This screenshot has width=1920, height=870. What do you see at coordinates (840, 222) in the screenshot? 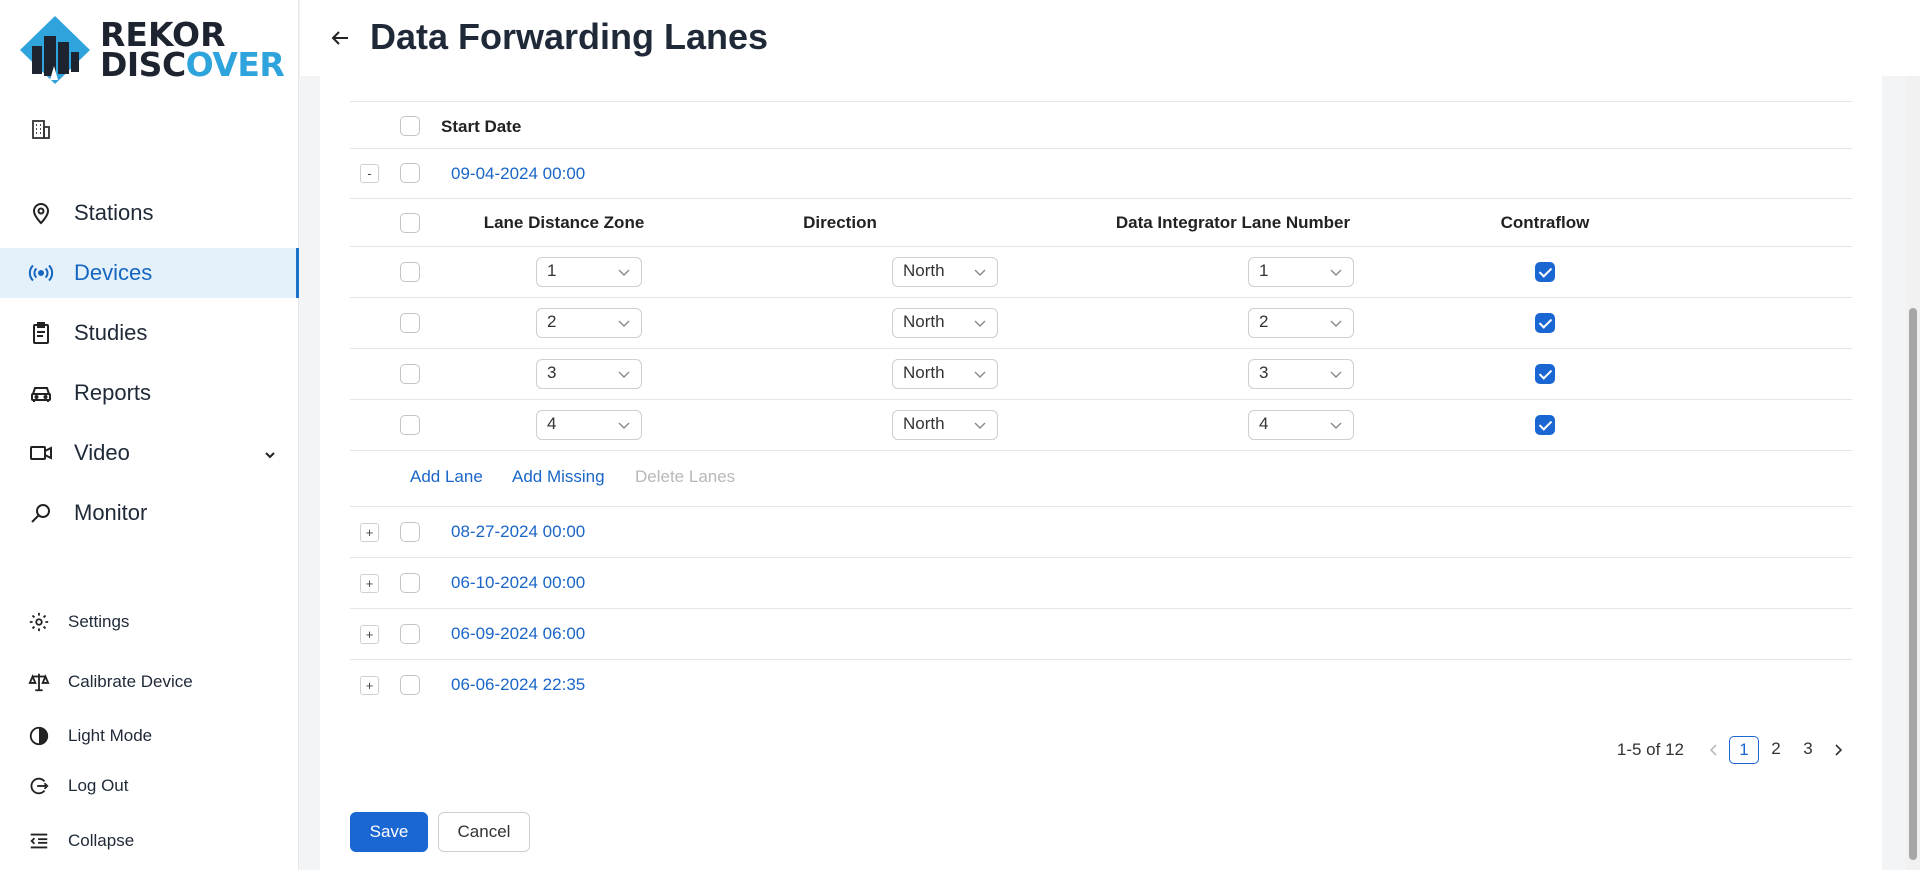
I see `direction-header: Direction` at bounding box center [840, 222].